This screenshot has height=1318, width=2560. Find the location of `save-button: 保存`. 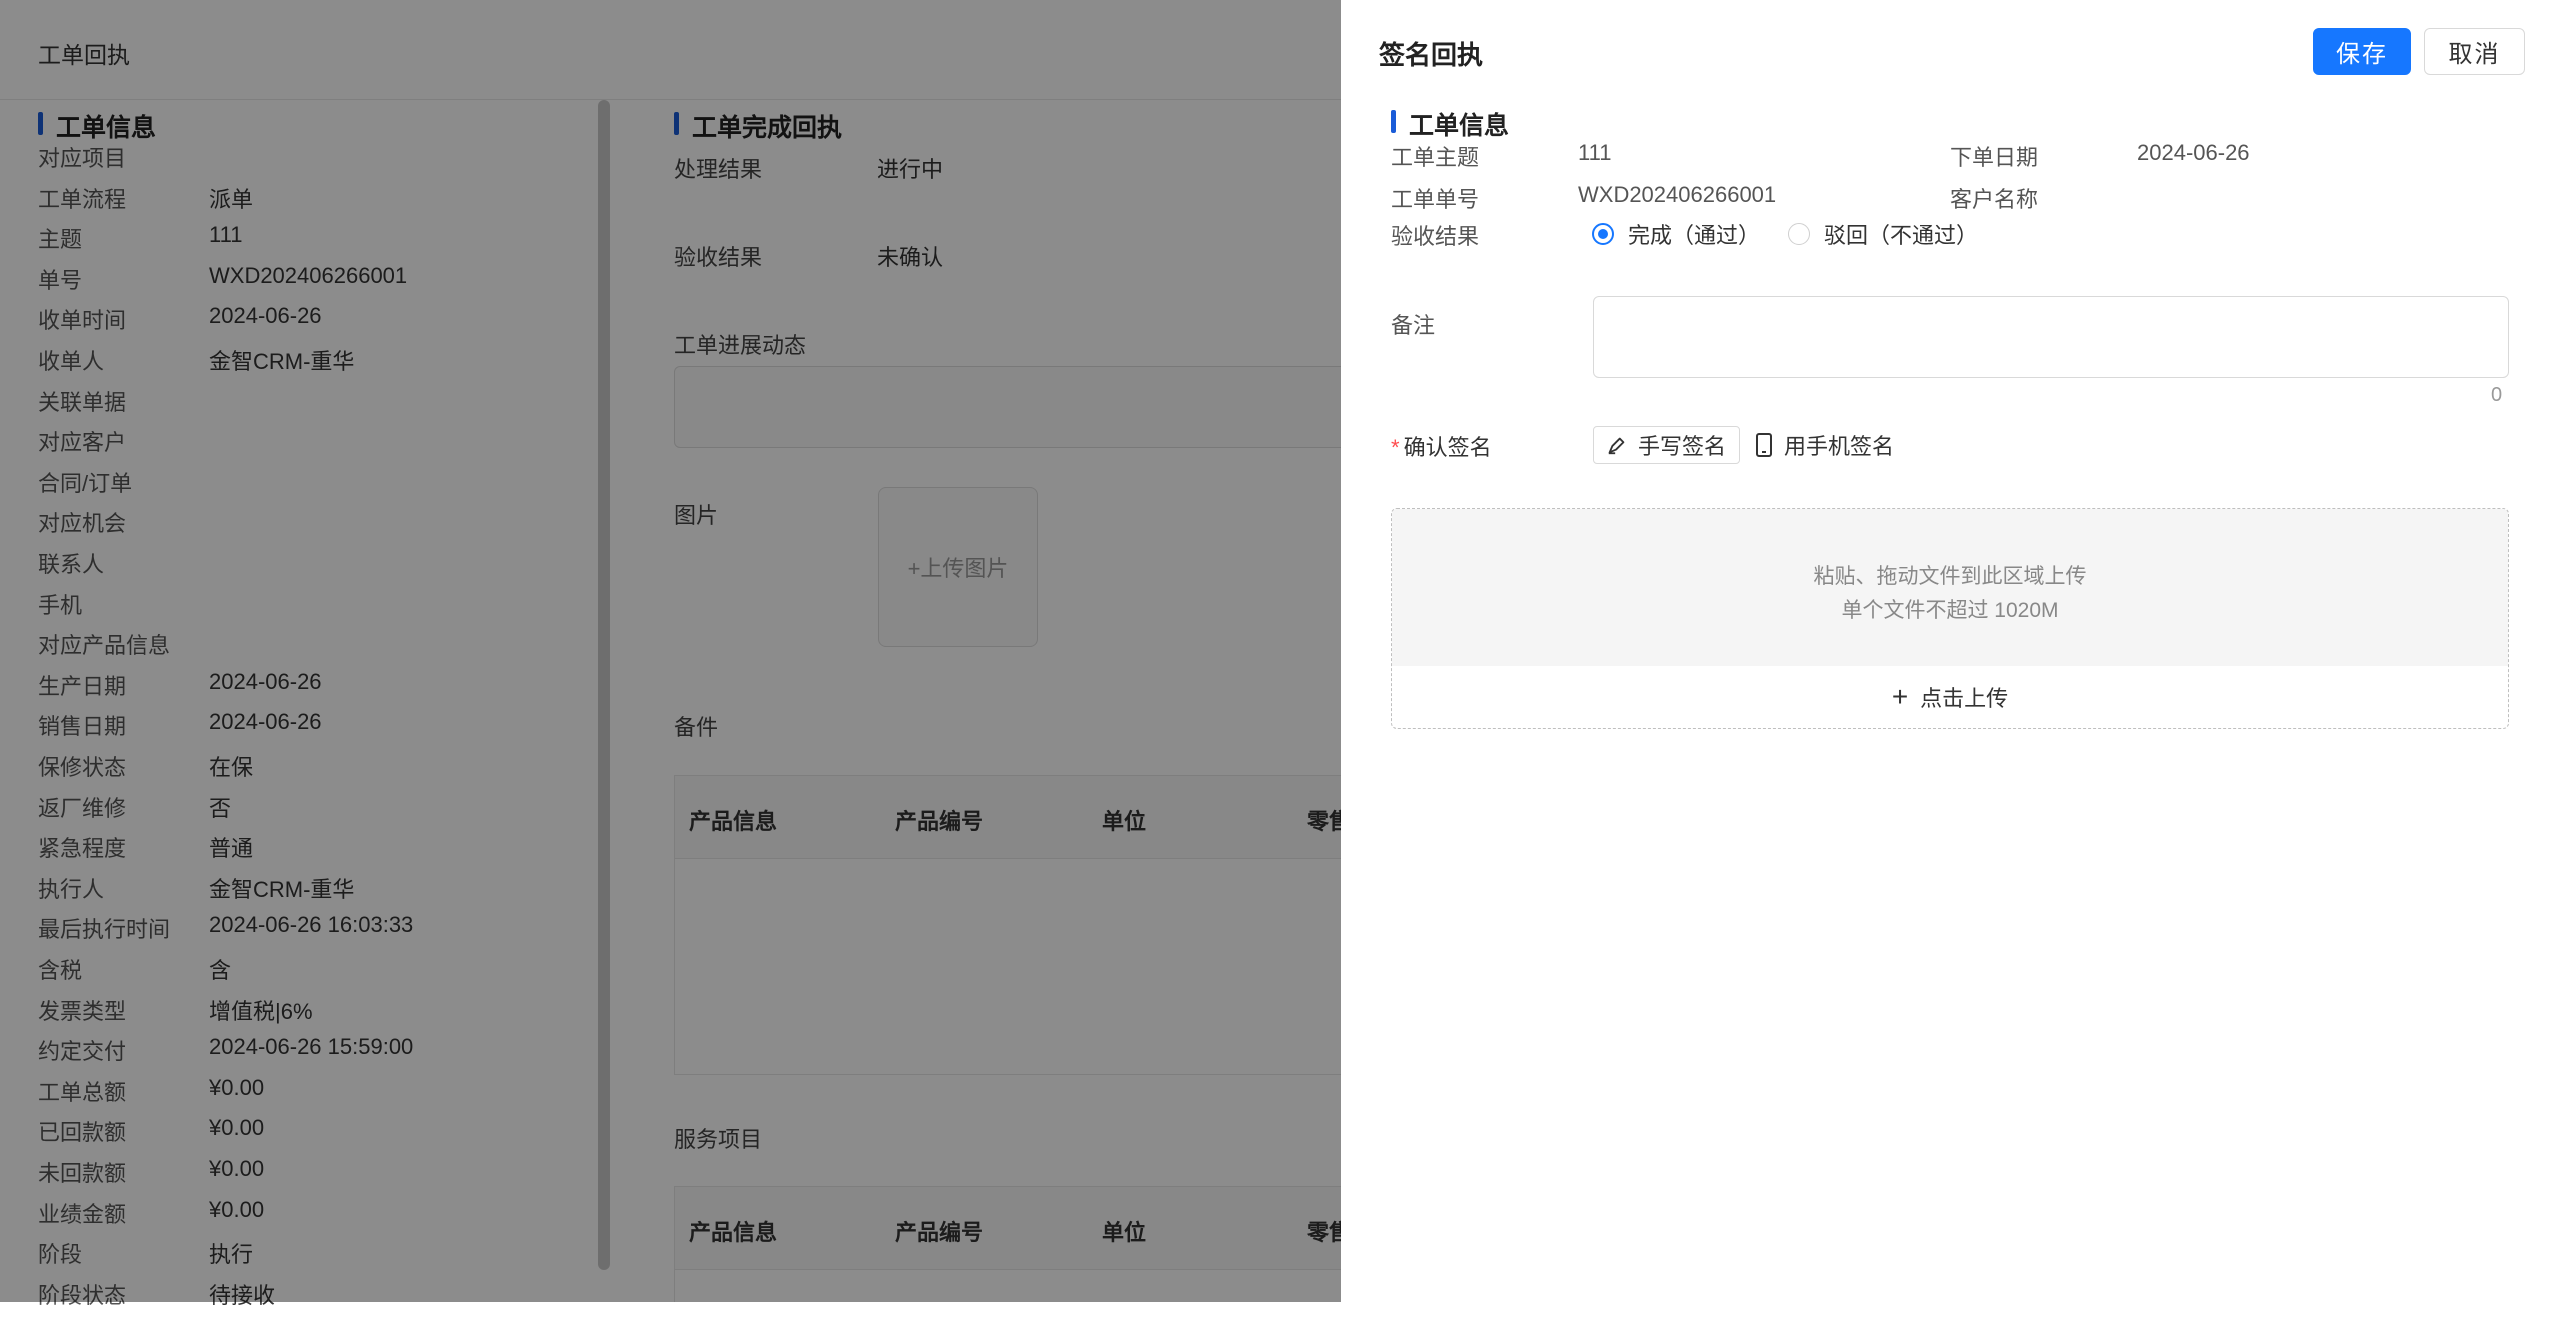

save-button: 保存 is located at coordinates (2362, 51).